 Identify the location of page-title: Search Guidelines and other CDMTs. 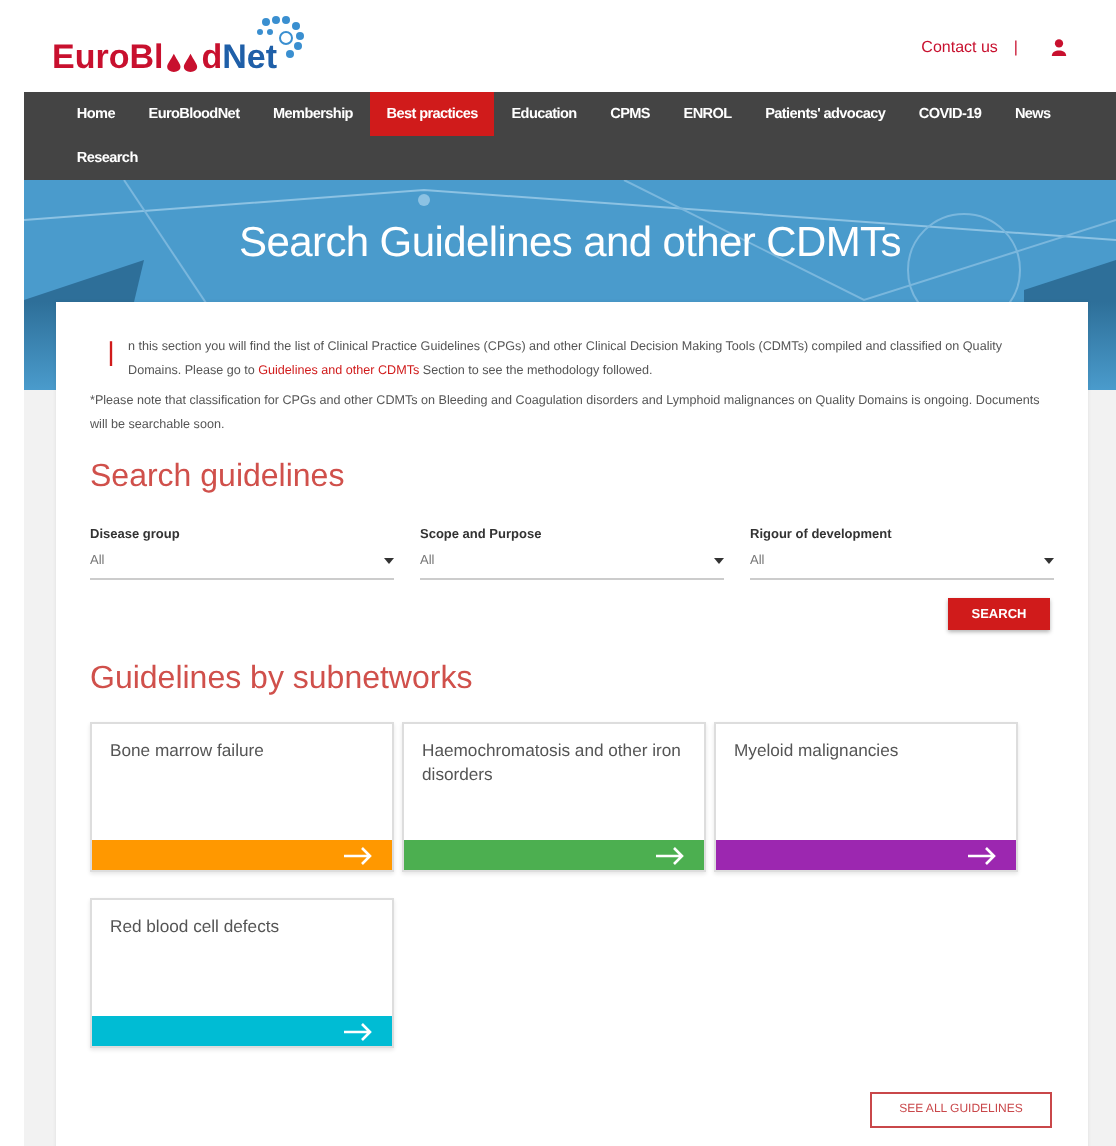
(570, 244).